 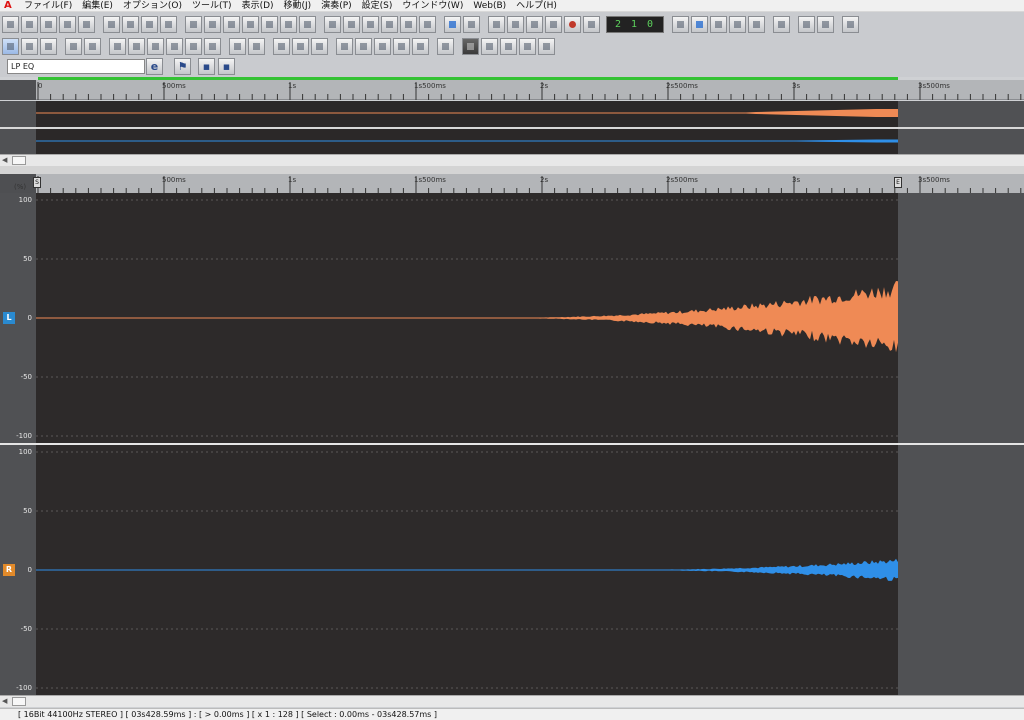 I want to click on overview-scroll-thumb, so click(x=19, y=160).